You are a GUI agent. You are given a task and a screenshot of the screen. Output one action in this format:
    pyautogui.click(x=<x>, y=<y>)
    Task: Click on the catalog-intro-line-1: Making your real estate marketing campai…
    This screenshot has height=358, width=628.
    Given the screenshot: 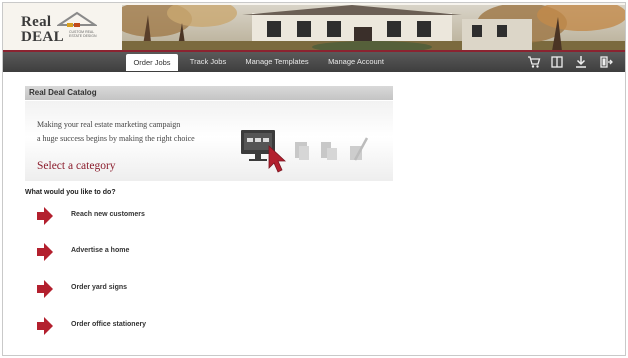 What is the action you would take?
    pyautogui.click(x=109, y=124)
    